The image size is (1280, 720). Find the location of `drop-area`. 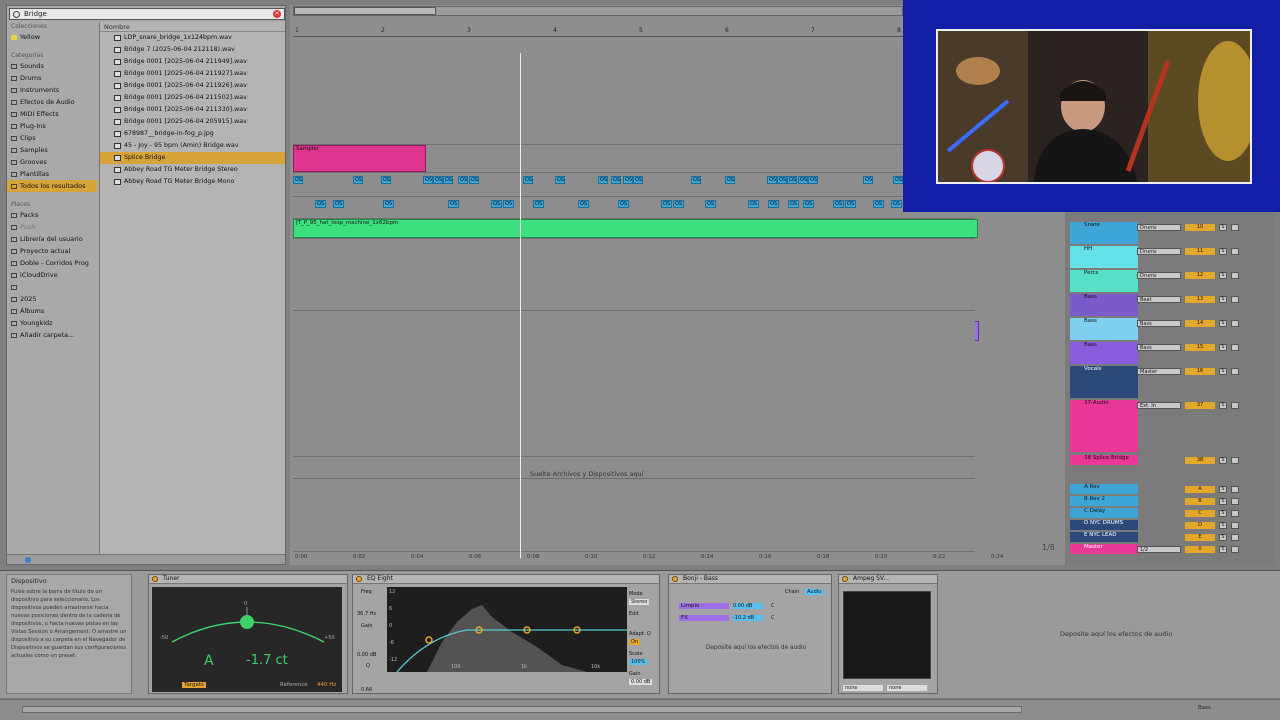

drop-area is located at coordinates (634, 515).